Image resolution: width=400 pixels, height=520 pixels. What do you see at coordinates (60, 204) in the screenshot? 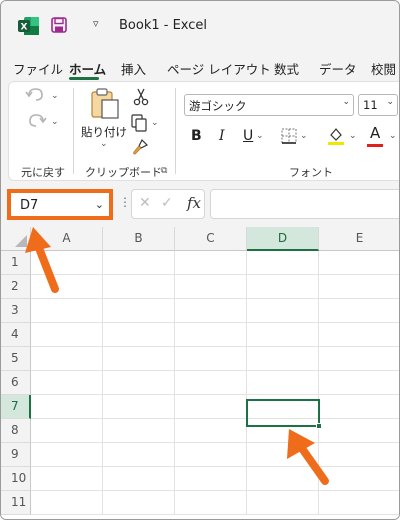
I see `name-box: D7 ⌄` at bounding box center [60, 204].